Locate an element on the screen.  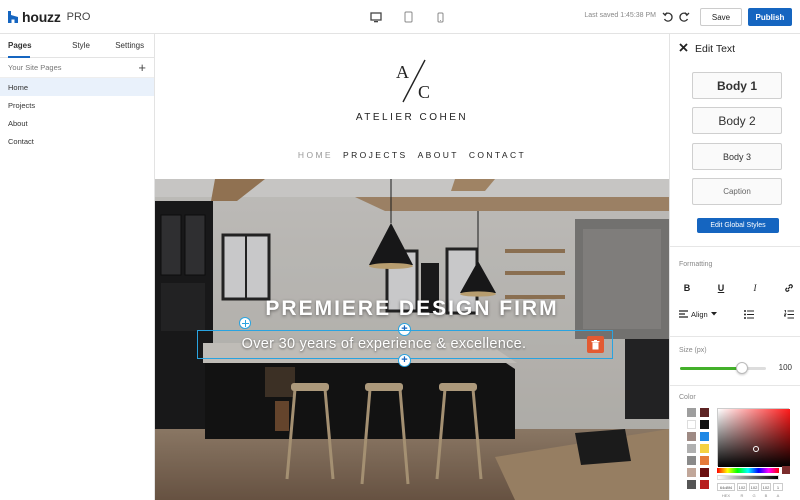
page-item-contact: Contact is located at coordinates (77, 141).